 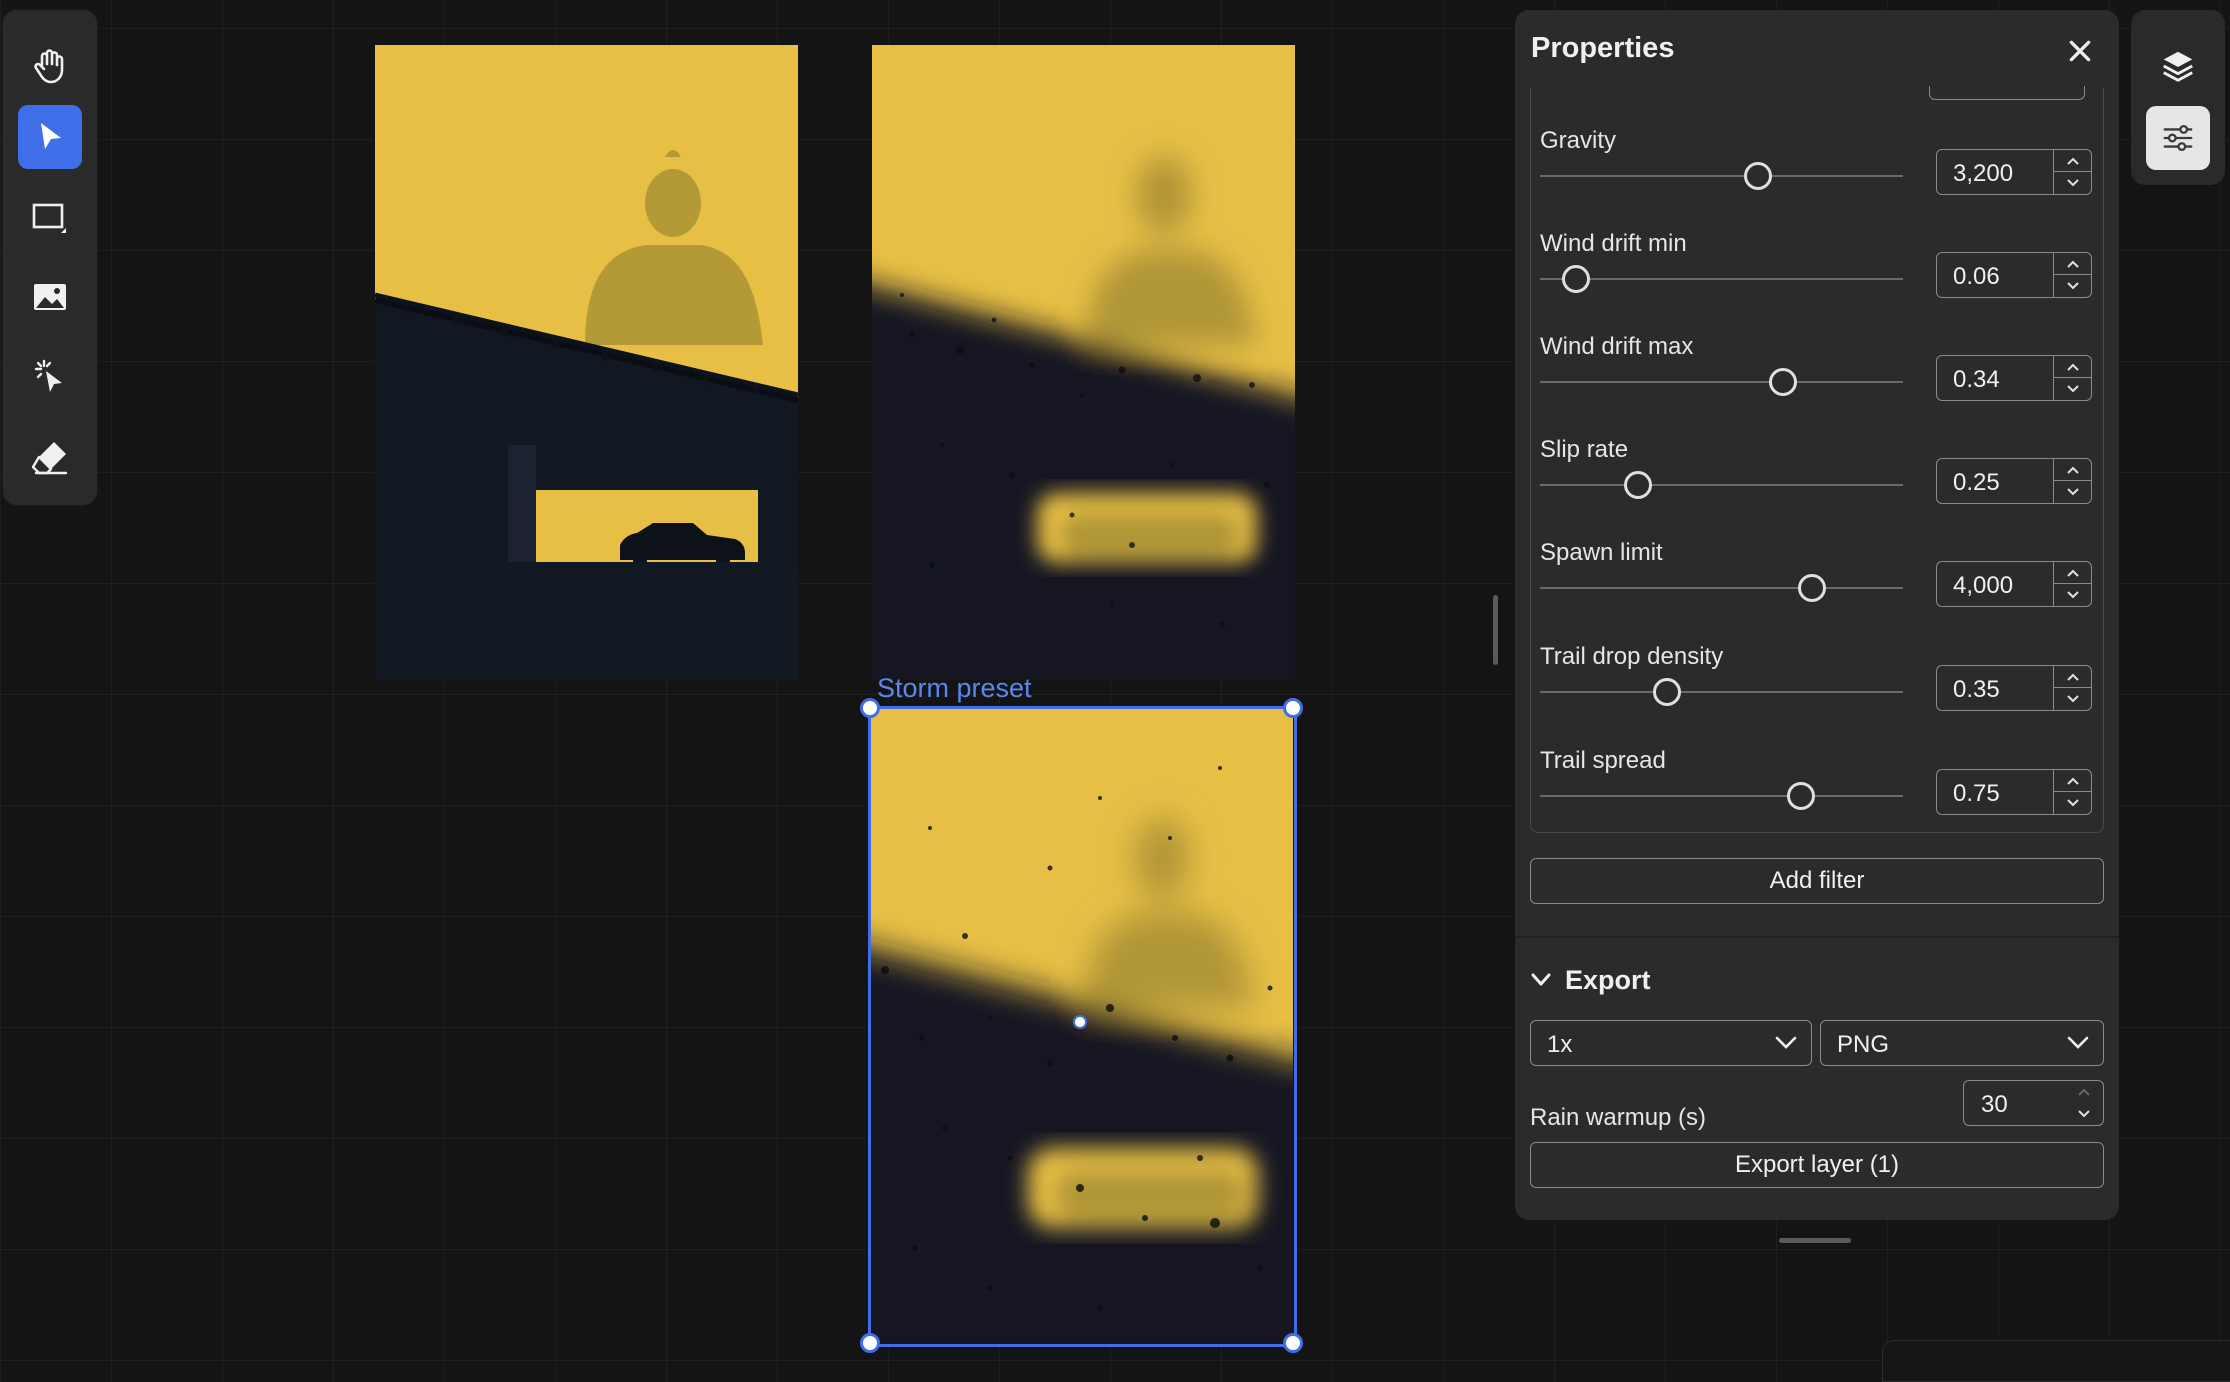 I want to click on canvas-frame-original, so click(x=586, y=362).